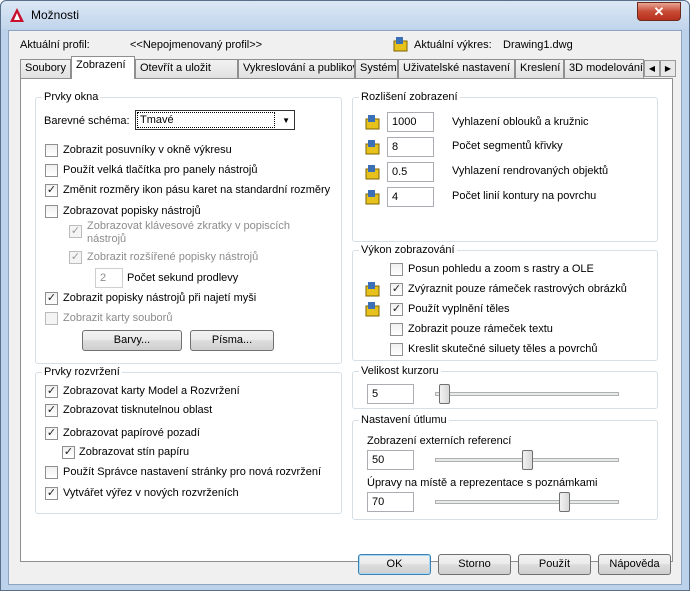 The image size is (690, 591). Describe the element at coordinates (400, 371) in the screenshot. I see `crosshair-size-title: Velikost kurzoru` at that location.